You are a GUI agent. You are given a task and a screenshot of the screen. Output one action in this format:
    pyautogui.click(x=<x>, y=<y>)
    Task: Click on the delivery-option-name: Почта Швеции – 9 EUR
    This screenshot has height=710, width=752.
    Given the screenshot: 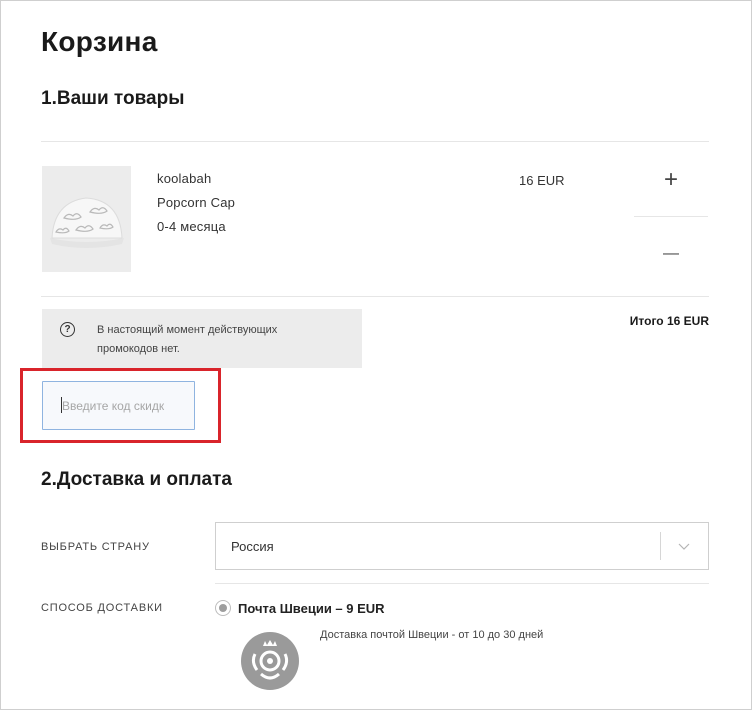 What is the action you would take?
    pyautogui.click(x=311, y=608)
    